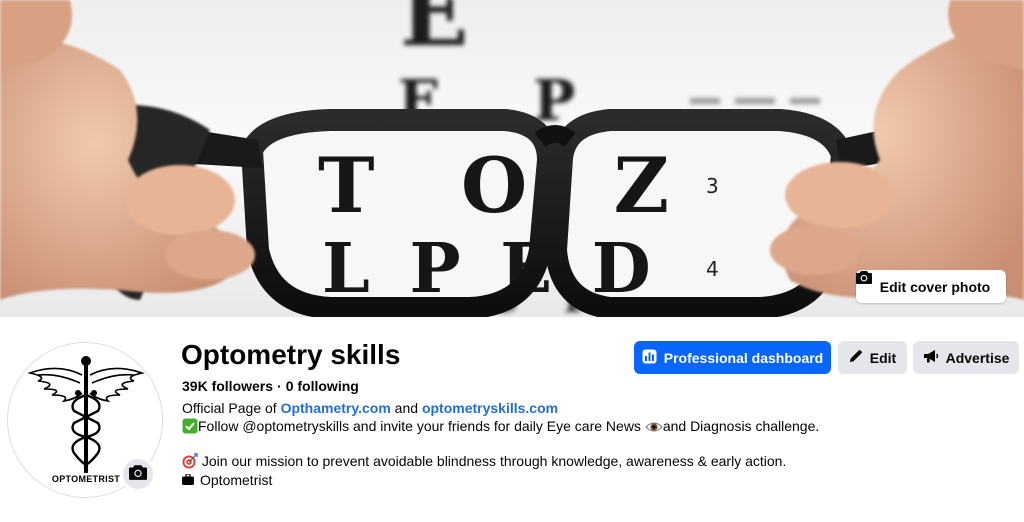 Image resolution: width=1024 pixels, height=522 pixels. What do you see at coordinates (490, 408) in the screenshot?
I see `bio-link-optometryskills: optometryskills.com` at bounding box center [490, 408].